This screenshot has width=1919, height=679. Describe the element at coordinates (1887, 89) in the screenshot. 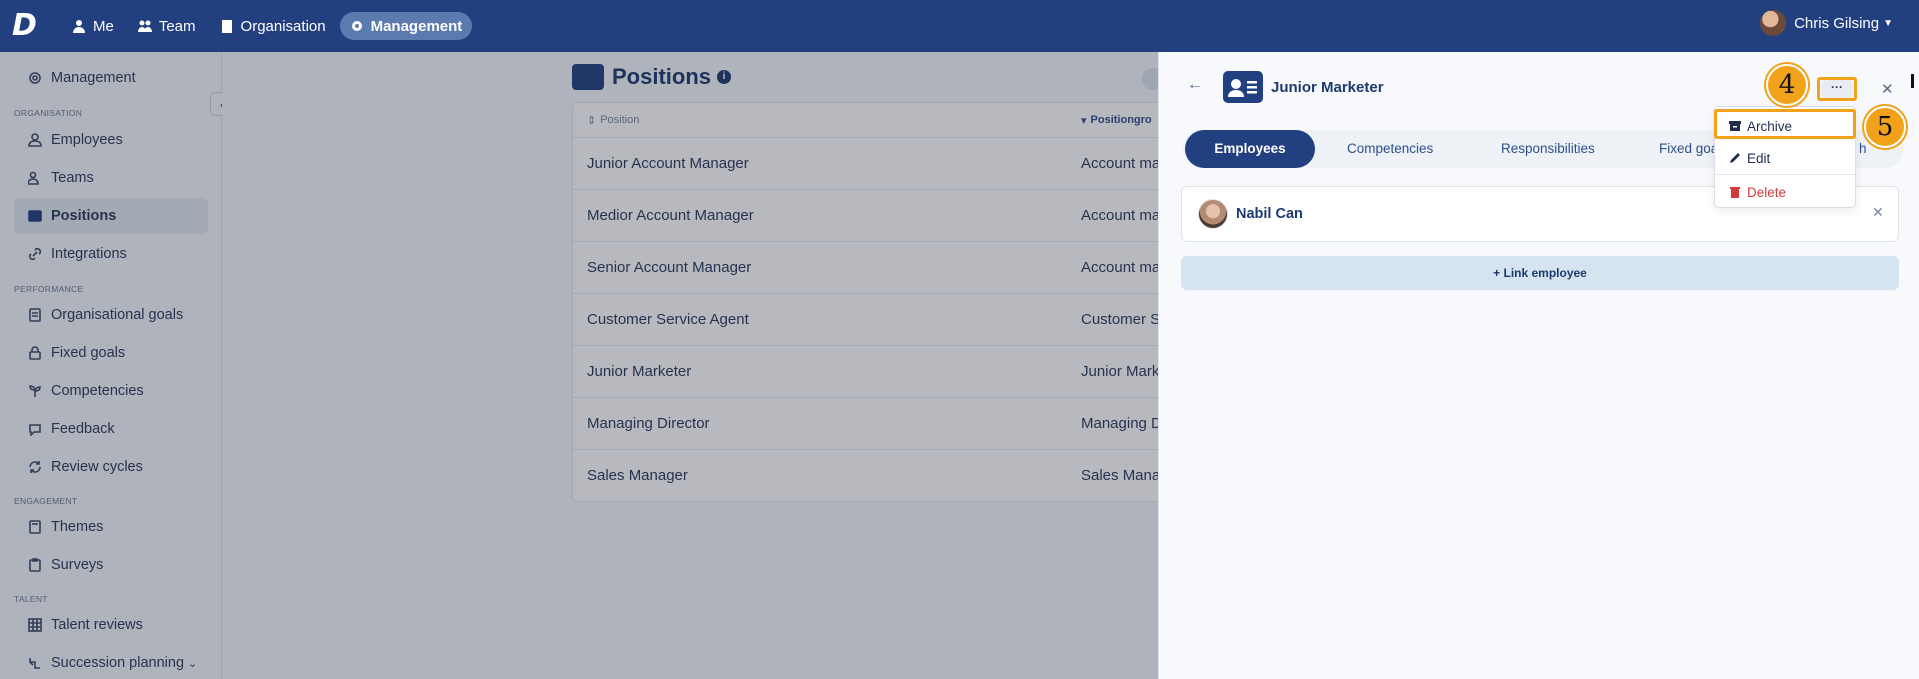

I see `close-icon: ✕` at that location.